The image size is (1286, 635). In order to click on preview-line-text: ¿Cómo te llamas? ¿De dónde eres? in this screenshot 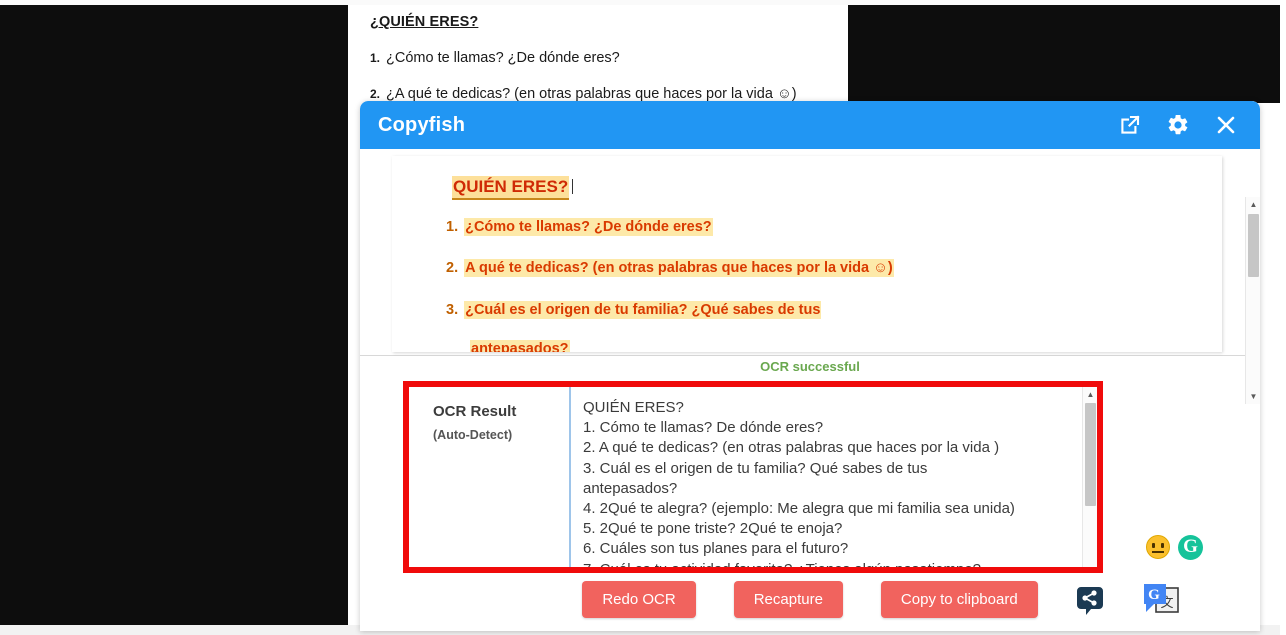, I will do `click(588, 227)`.